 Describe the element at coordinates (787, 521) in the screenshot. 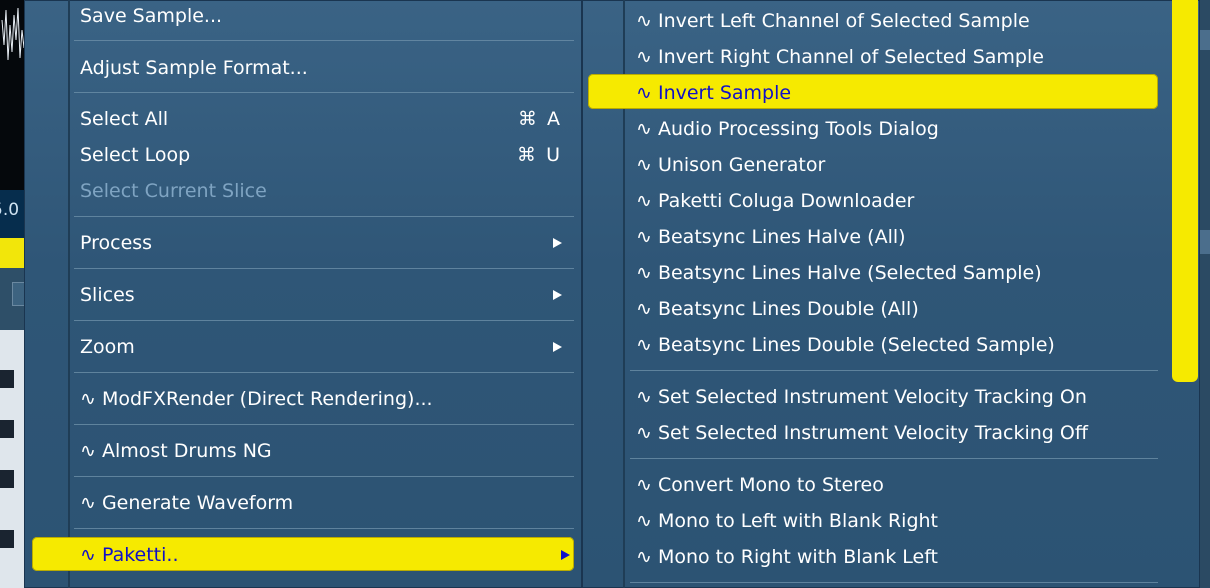

I see `menu-item-label: ∿ Mono to Left with Blank Right` at that location.